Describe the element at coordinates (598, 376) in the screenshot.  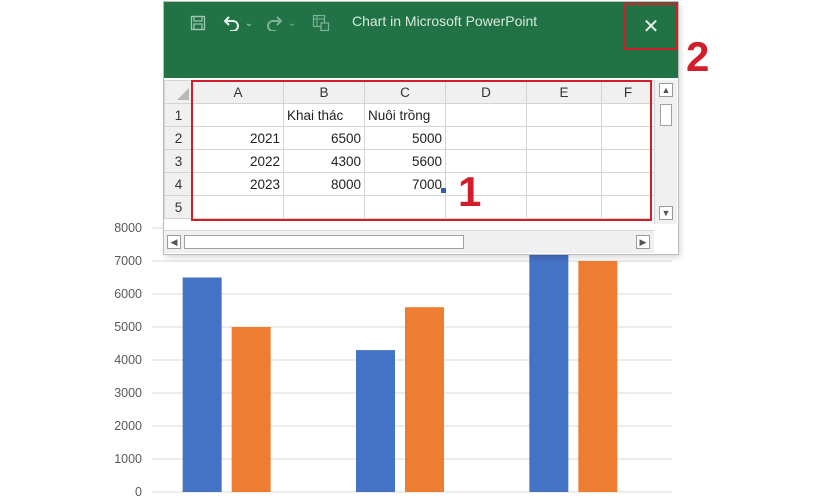
I see `bar-series-2-2023` at that location.